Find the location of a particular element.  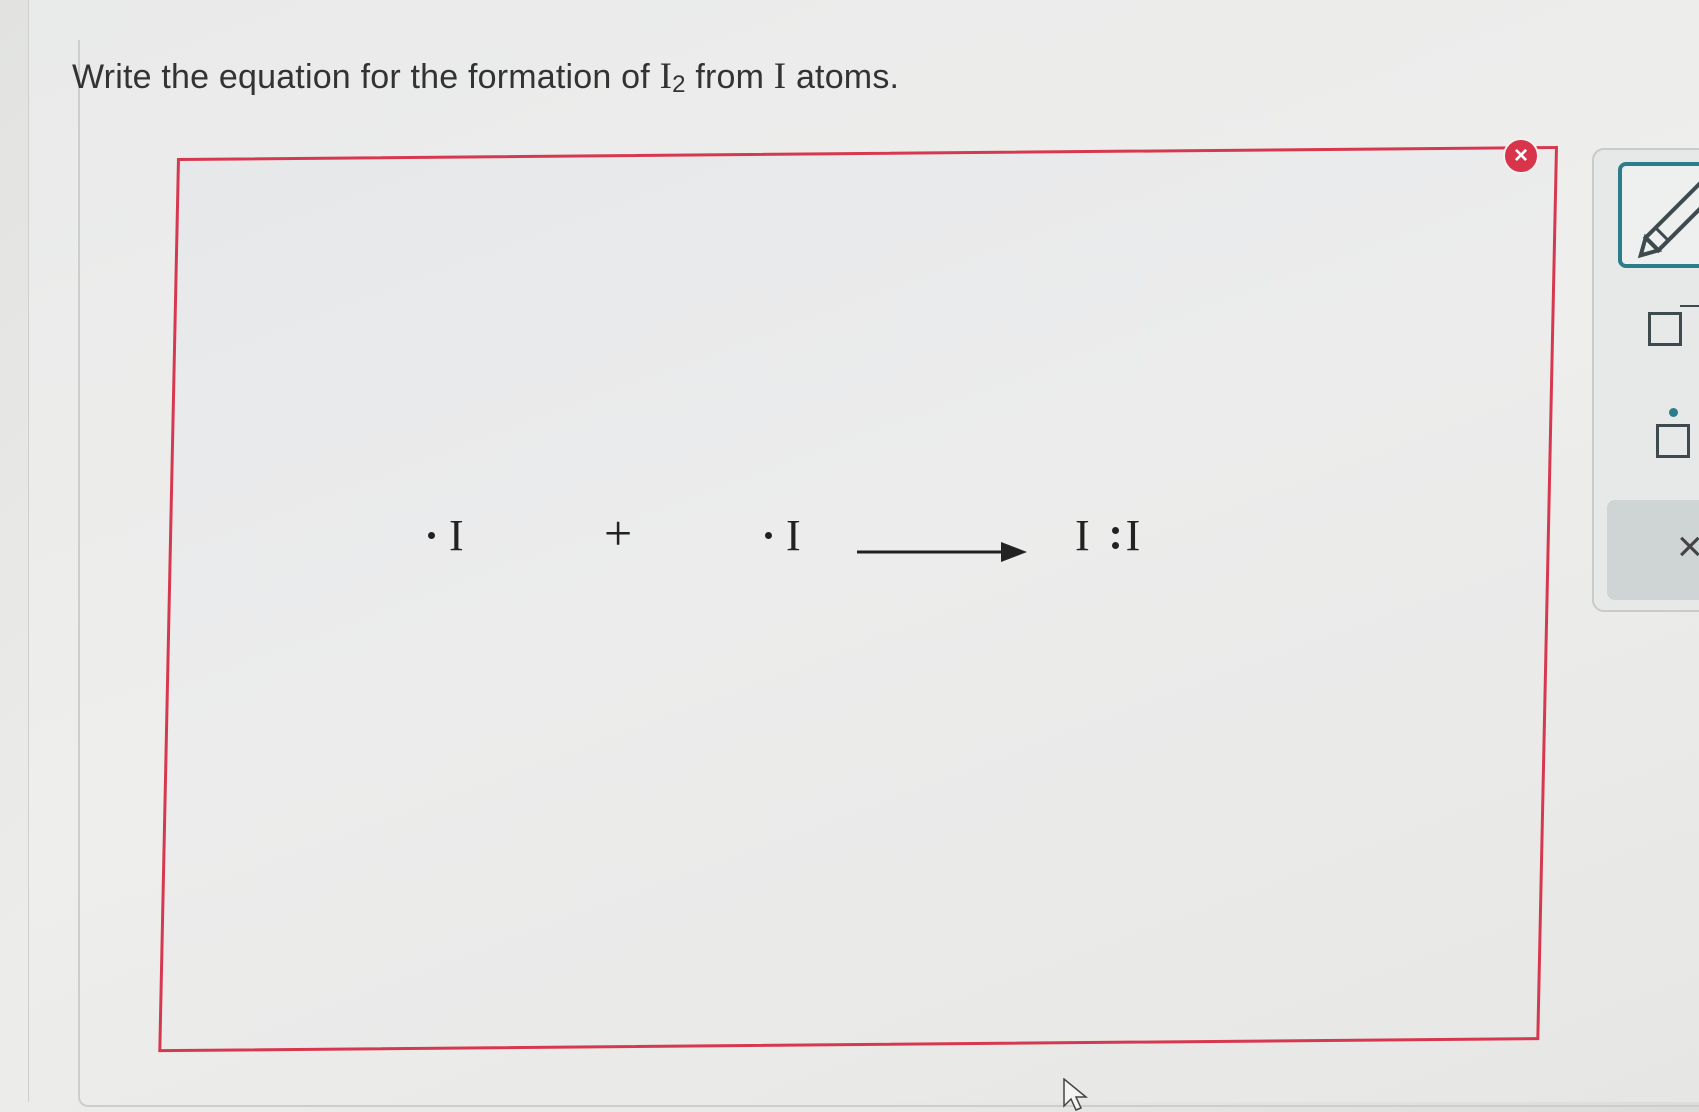

reactant-2-symbol: I is located at coordinates (793, 535).